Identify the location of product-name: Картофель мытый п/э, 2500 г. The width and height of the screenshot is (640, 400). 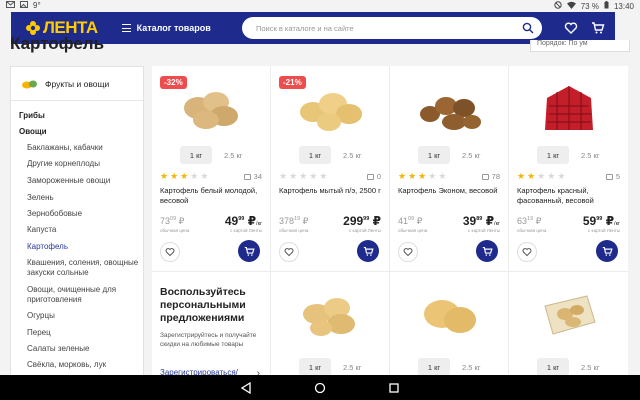
(331, 191).